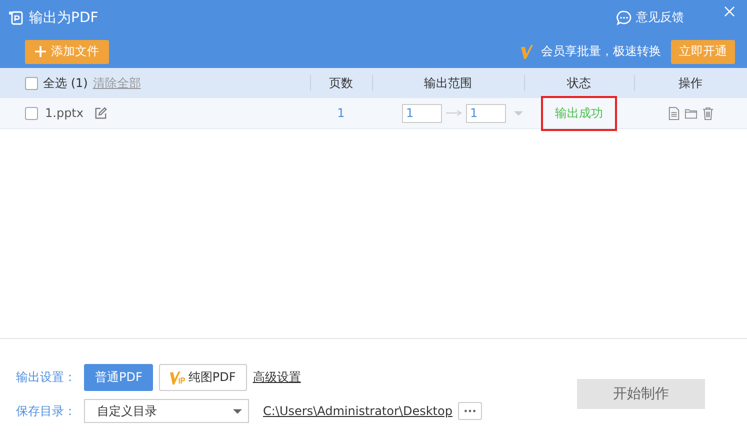  I want to click on column-header: 页数, so click(341, 83).